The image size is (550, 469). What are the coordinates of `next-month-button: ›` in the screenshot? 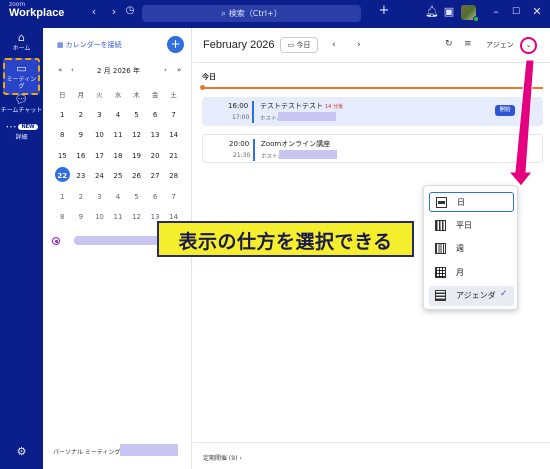 It's located at (165, 70).